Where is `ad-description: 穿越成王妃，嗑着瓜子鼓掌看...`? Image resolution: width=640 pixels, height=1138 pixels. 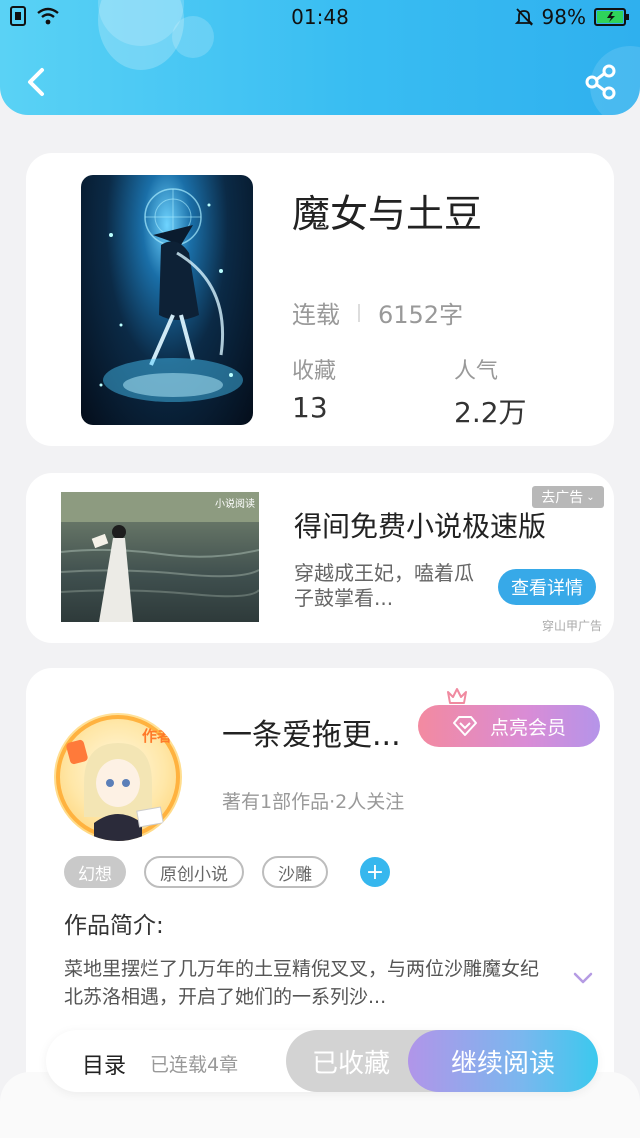 ad-description: 穿越成王妃，嗑着瓜子鼓掌看... is located at coordinates (384, 585).